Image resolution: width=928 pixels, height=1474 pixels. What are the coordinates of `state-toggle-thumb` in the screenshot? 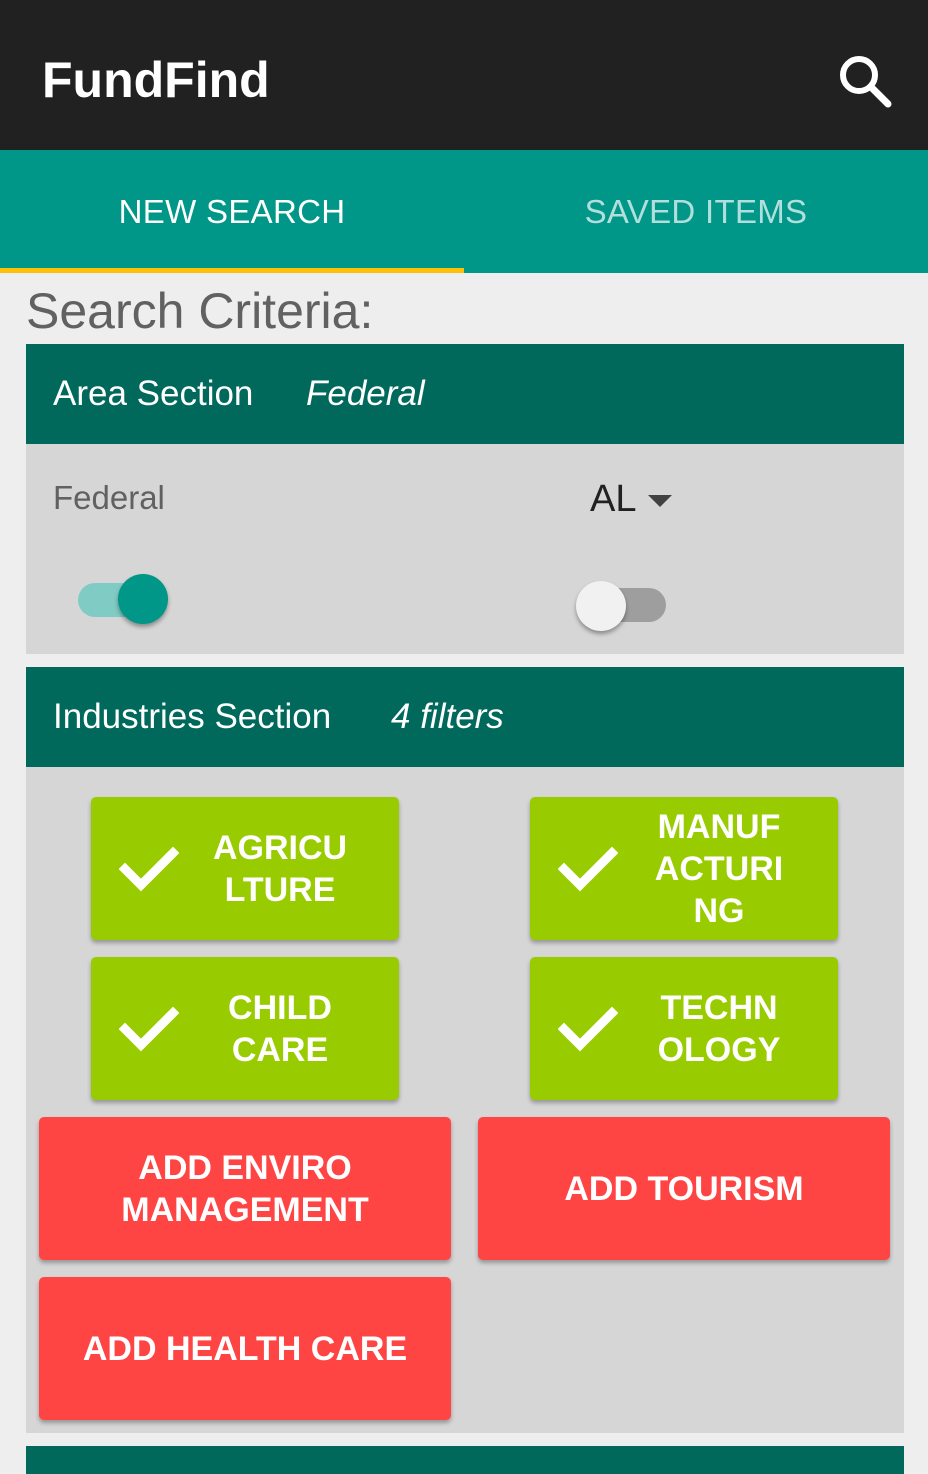 It's located at (601, 606).